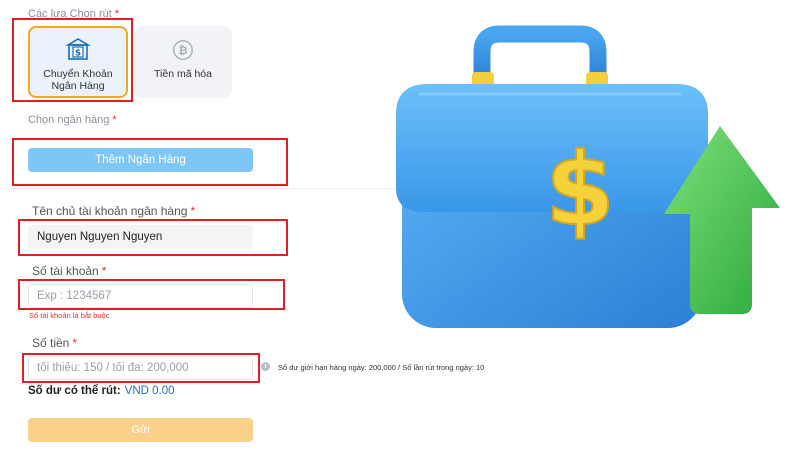 This screenshot has width=800, height=450. I want to click on highlight-box-method, so click(72, 60).